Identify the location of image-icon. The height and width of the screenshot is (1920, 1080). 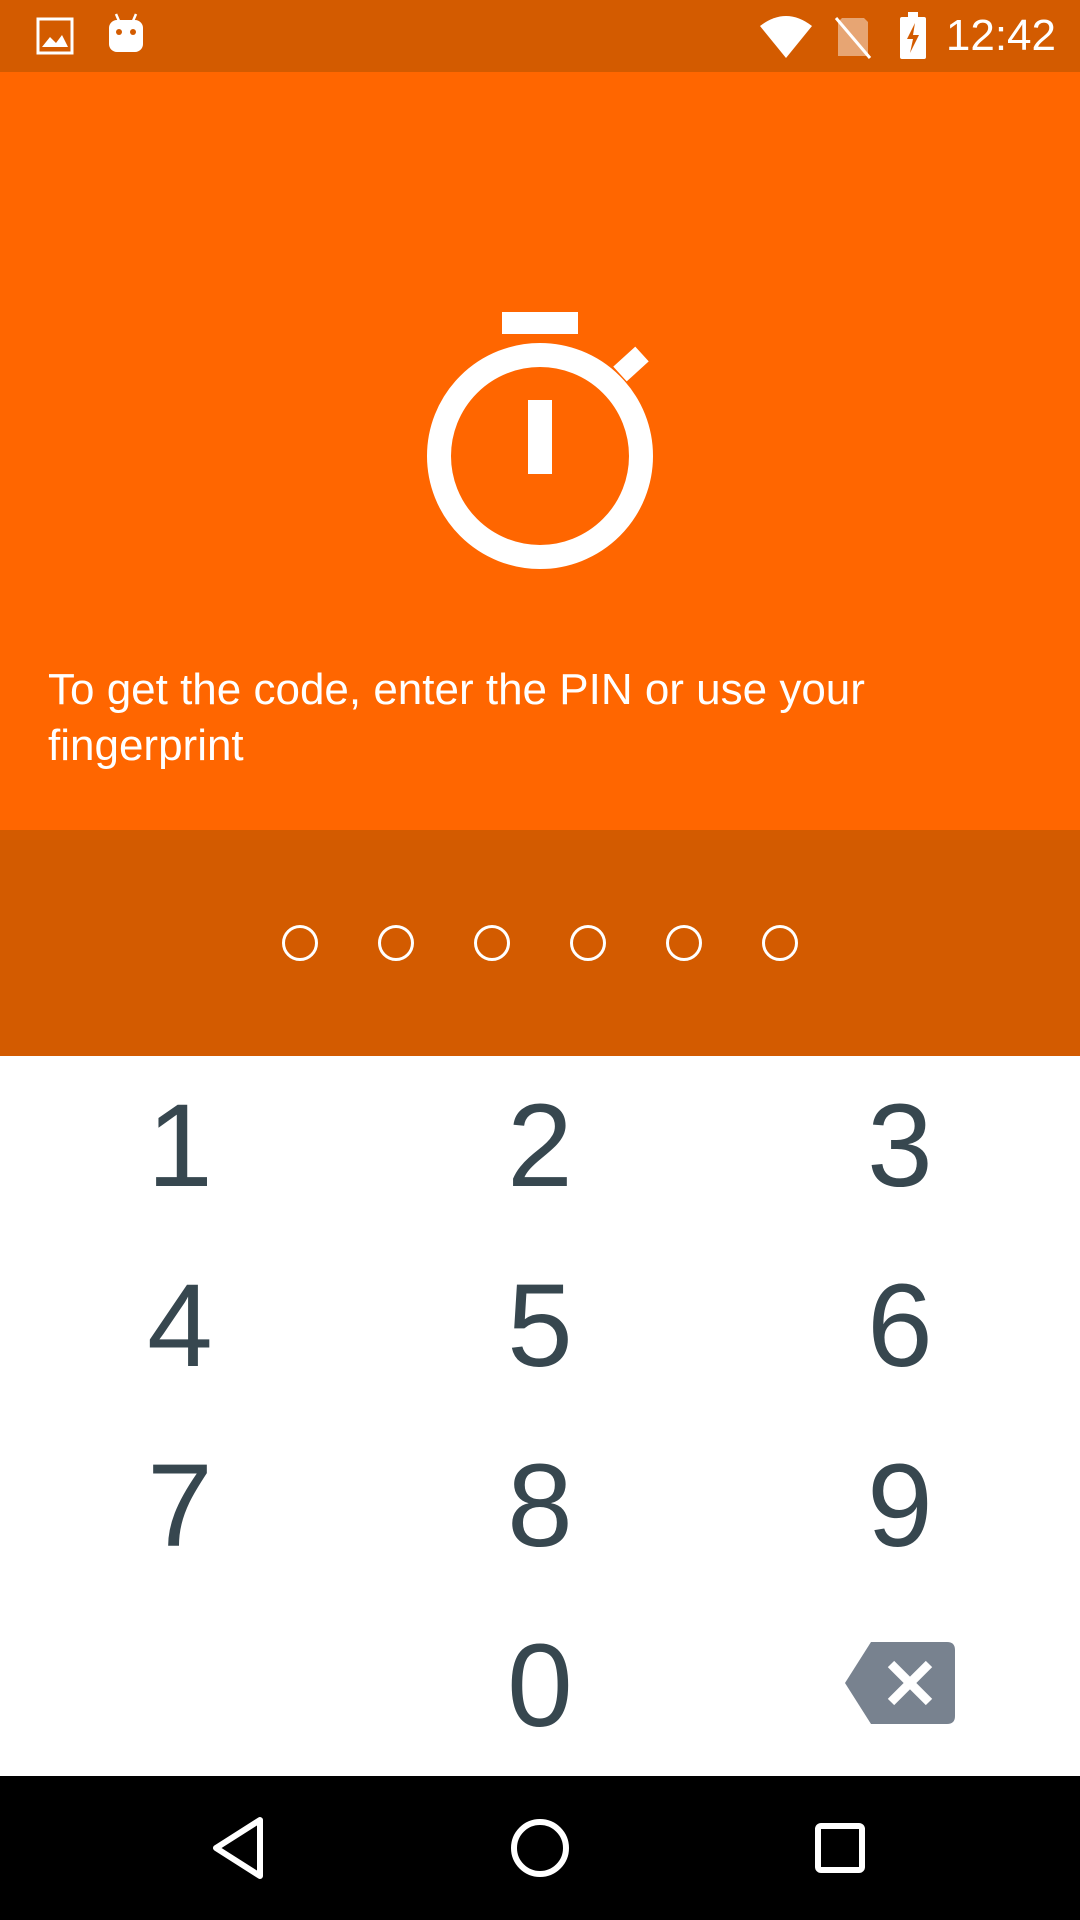
(55, 36).